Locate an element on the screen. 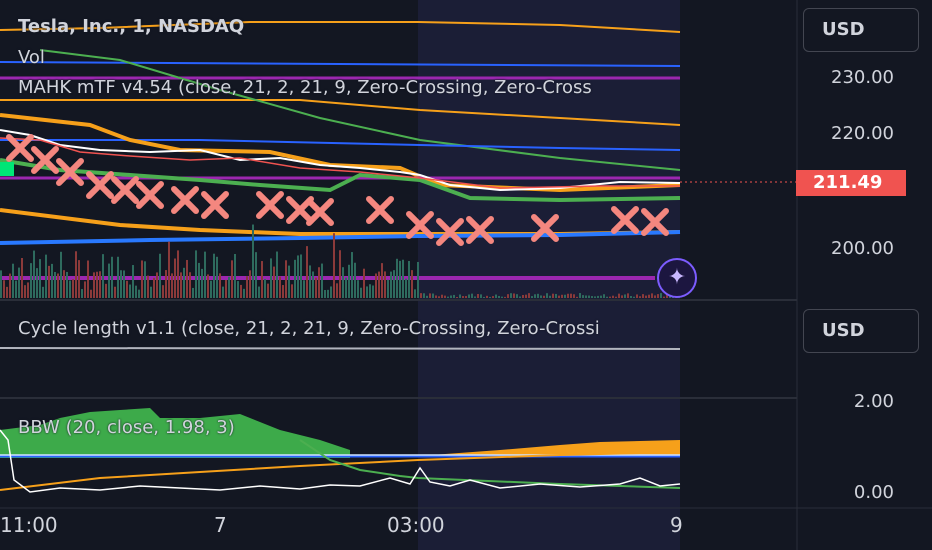 The width and height of the screenshot is (932, 550). symbol-title: Tesla, Inc., 1, NASDAQ is located at coordinates (131, 26).